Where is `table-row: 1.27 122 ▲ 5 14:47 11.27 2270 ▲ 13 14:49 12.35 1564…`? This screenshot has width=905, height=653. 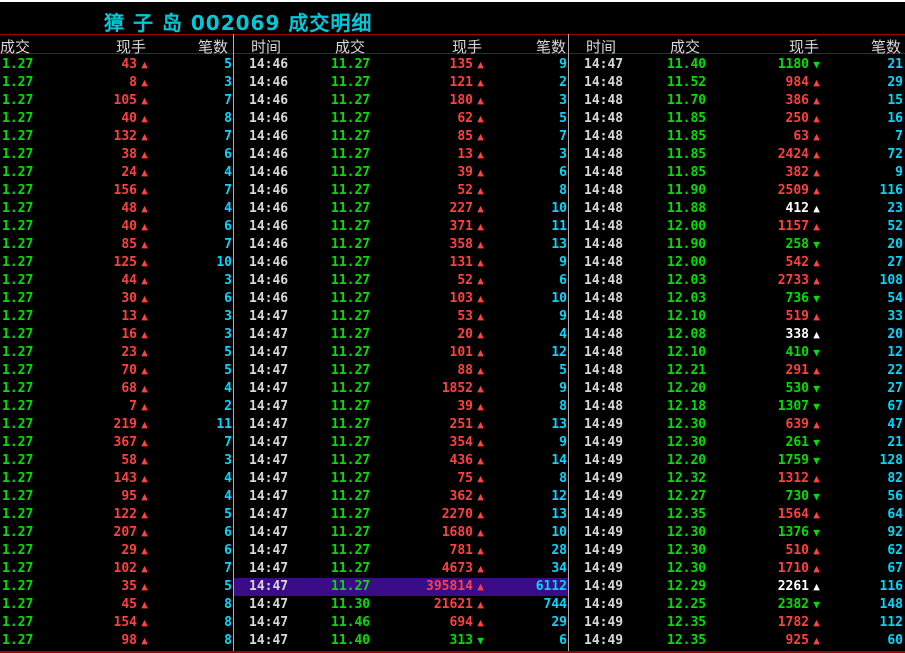
table-row: 1.27 122 ▲ 5 14:47 11.27 2270 ▲ 13 14:49 12.35 1564… is located at coordinates (452, 515).